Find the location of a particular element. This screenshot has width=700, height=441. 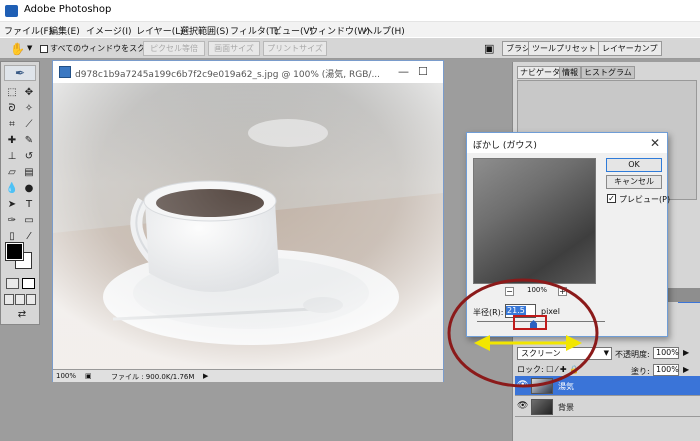

layer-name: 湯気 is located at coordinates (566, 386).